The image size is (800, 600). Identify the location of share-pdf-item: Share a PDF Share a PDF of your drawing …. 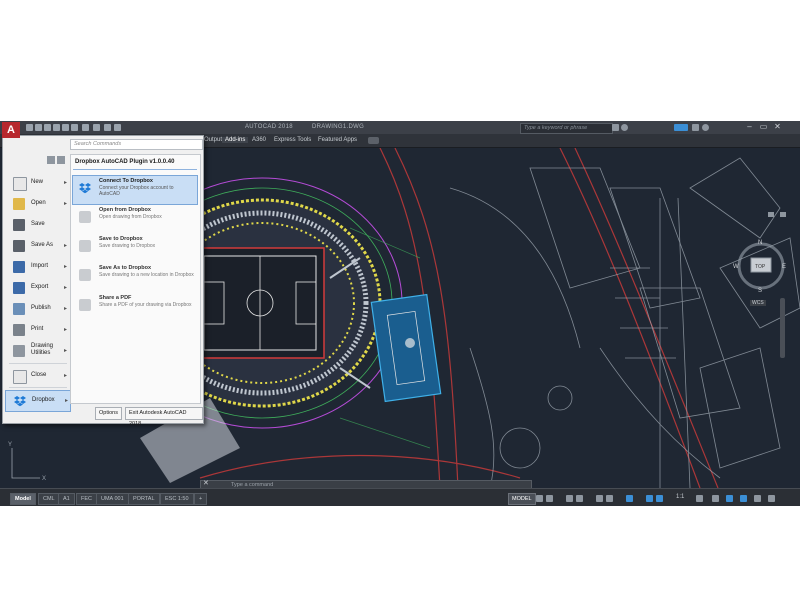
(135, 307).